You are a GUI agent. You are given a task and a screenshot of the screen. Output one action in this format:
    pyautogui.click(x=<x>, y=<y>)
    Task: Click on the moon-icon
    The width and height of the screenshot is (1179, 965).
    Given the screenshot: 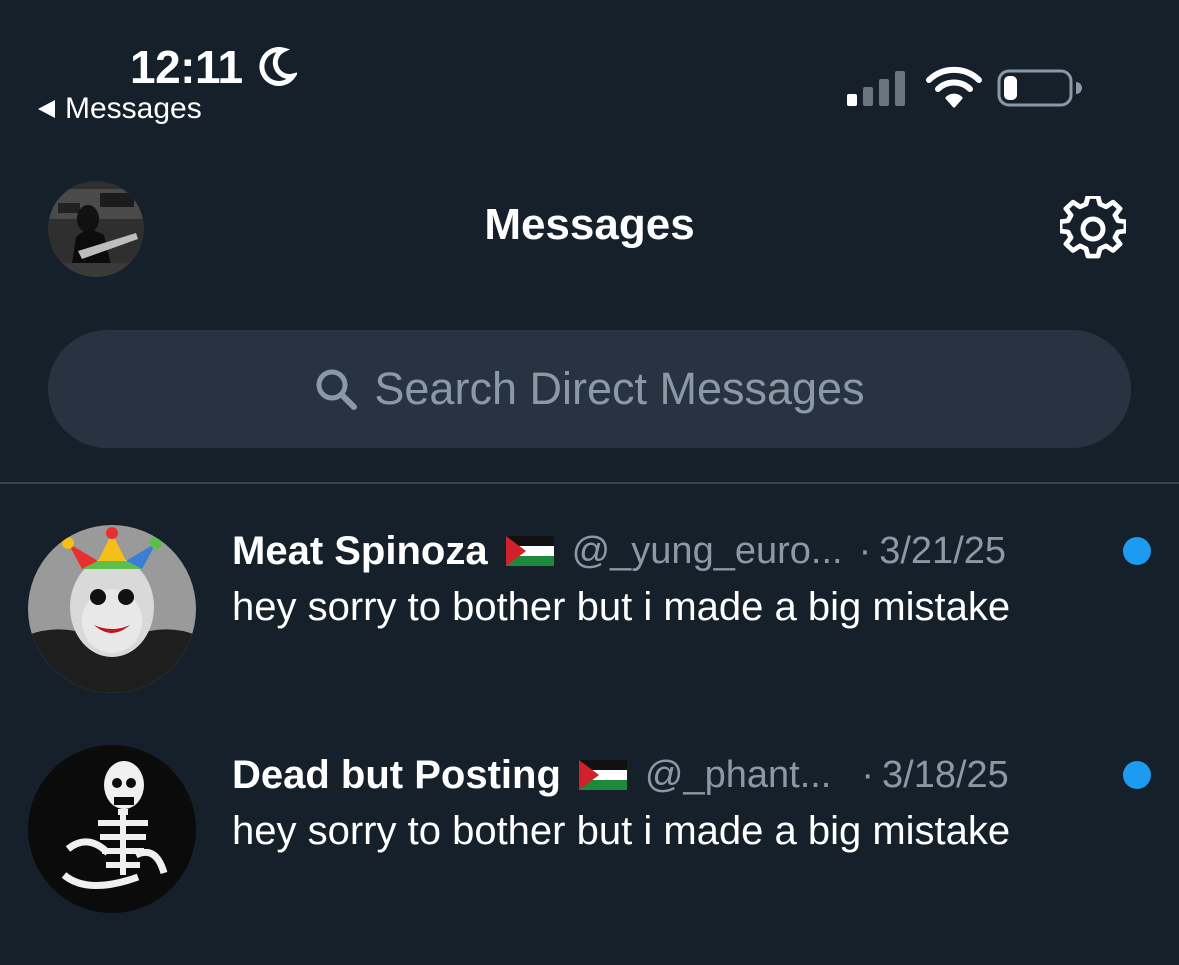 What is the action you would take?
    pyautogui.click(x=278, y=66)
    